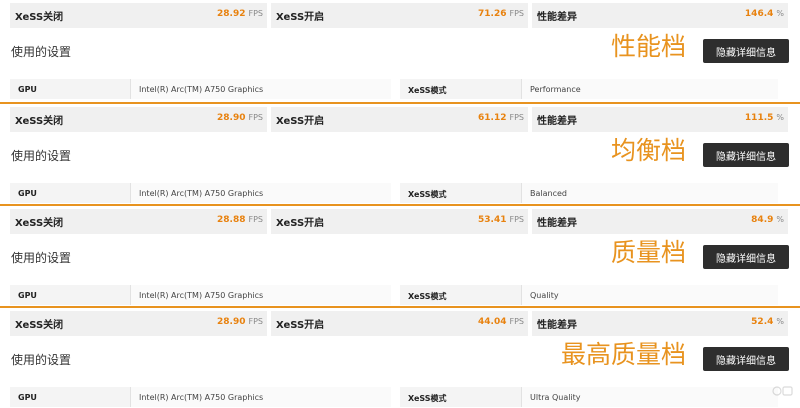 The image size is (800, 408). Describe the element at coordinates (649, 295) in the screenshot. I see `xess-mode-value-cell: Quality` at that location.